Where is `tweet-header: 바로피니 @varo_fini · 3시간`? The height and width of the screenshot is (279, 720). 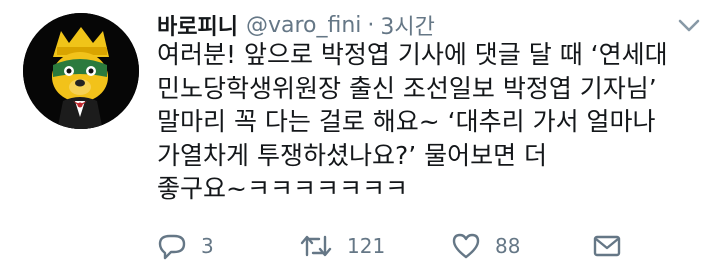
tweet-header: 바로피니 @varo_fini · 3시간 is located at coordinates (296, 25).